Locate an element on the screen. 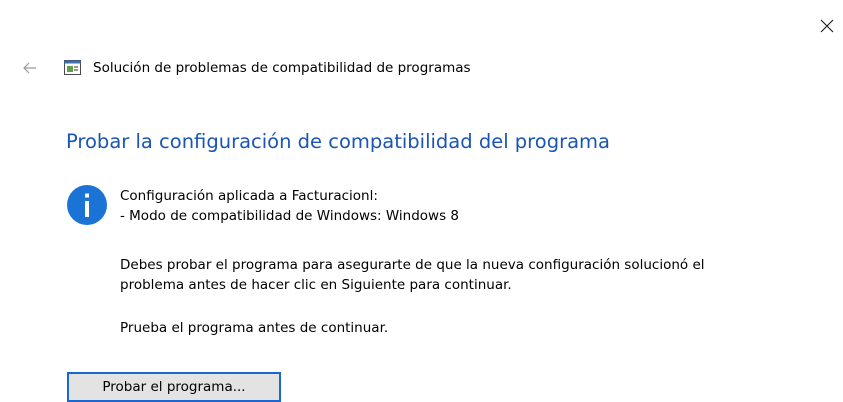 The width and height of the screenshot is (843, 402). back-button is located at coordinates (30, 68).